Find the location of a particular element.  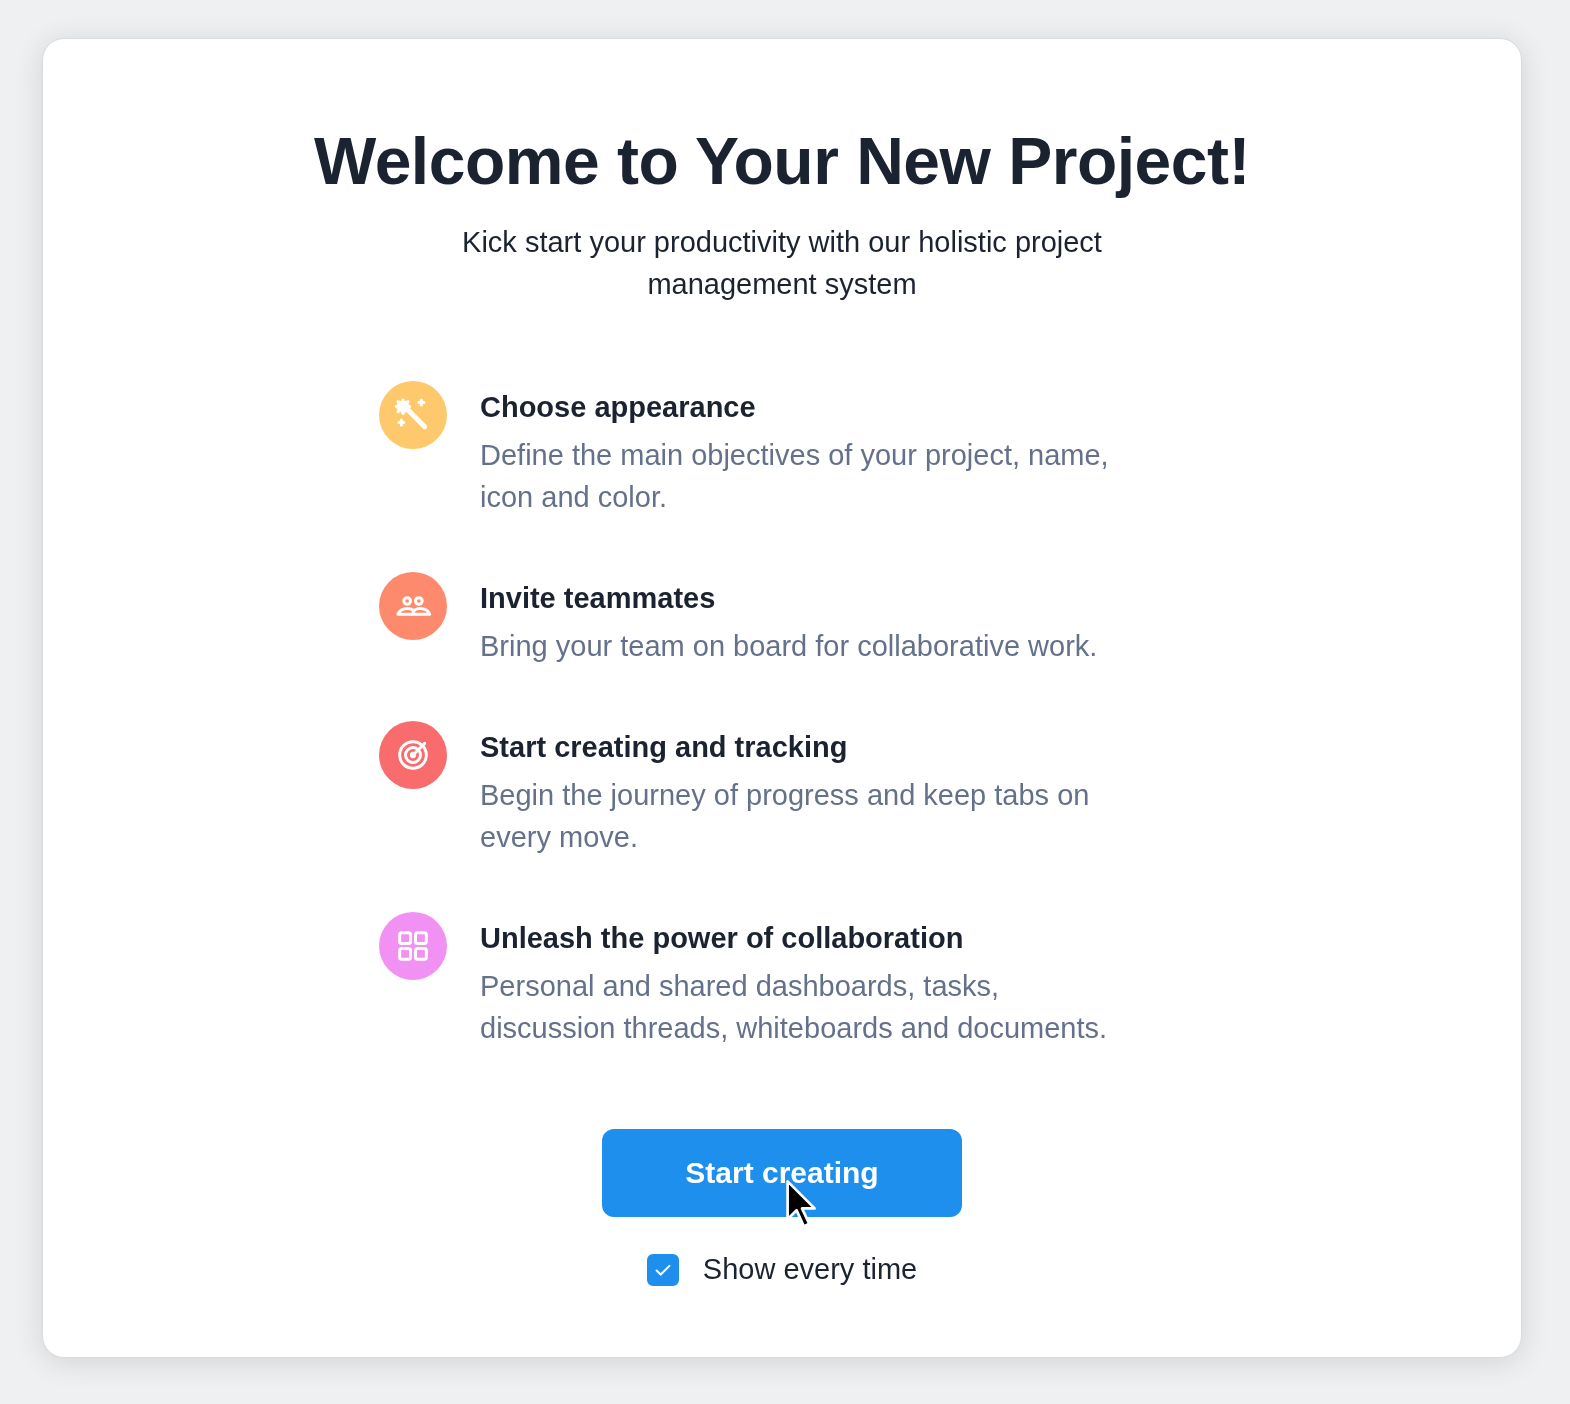

checkbox-label: Show every time is located at coordinates (810, 1269).